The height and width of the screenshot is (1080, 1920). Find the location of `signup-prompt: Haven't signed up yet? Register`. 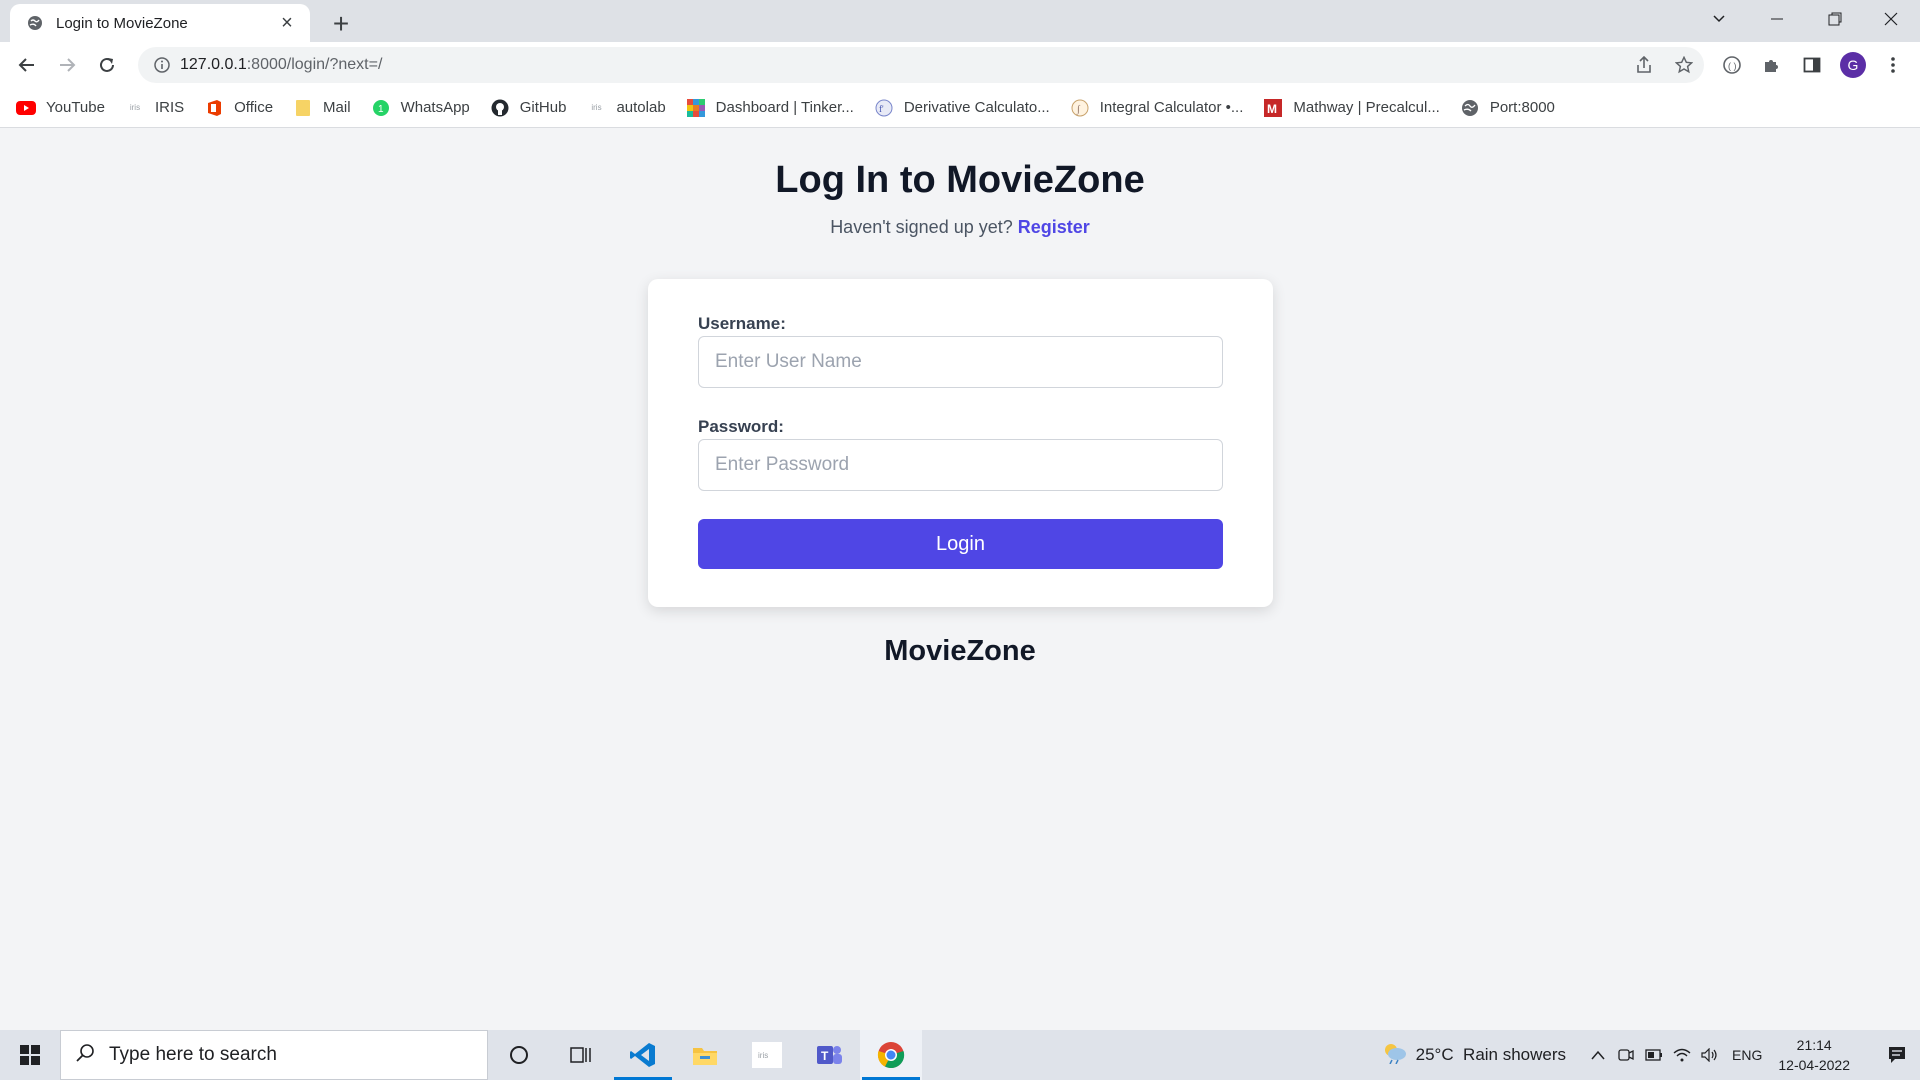

signup-prompt: Haven't signed up yet? Register is located at coordinates (960, 227).